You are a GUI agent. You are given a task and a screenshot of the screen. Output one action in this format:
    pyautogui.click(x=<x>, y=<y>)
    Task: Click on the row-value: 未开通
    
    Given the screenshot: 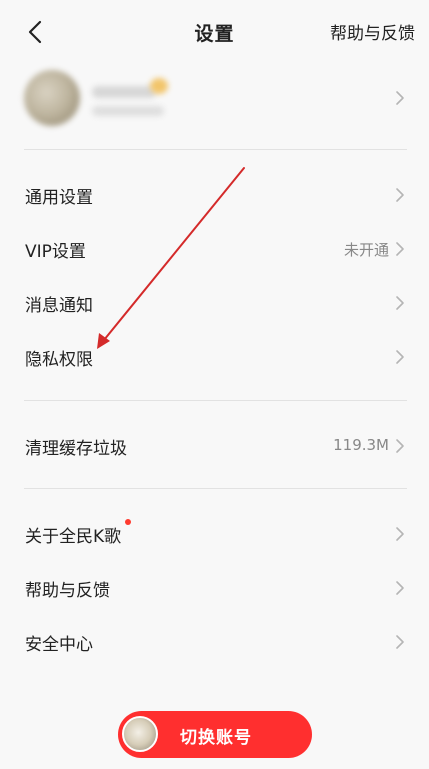 What is the action you would take?
    pyautogui.click(x=366, y=250)
    